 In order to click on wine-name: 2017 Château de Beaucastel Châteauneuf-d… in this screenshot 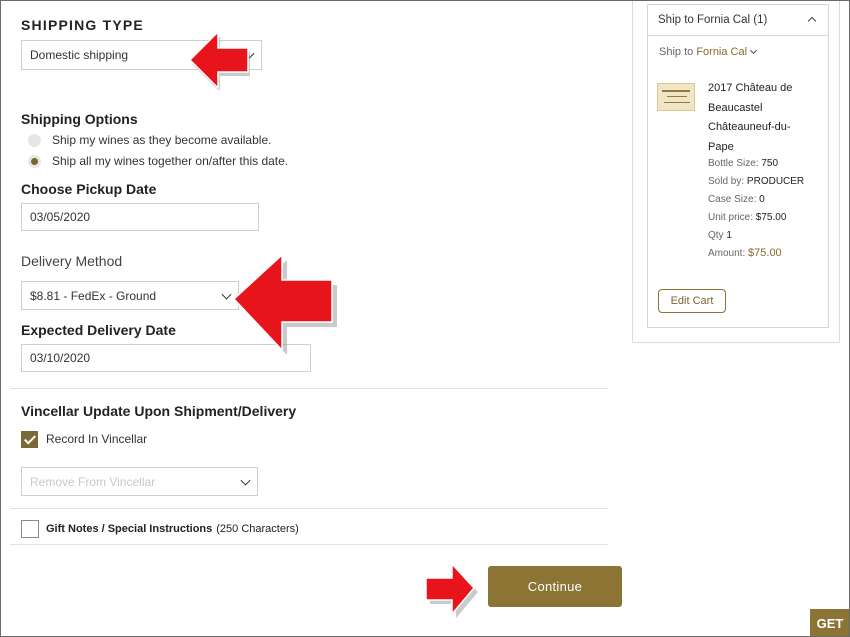, I will do `click(765, 118)`.